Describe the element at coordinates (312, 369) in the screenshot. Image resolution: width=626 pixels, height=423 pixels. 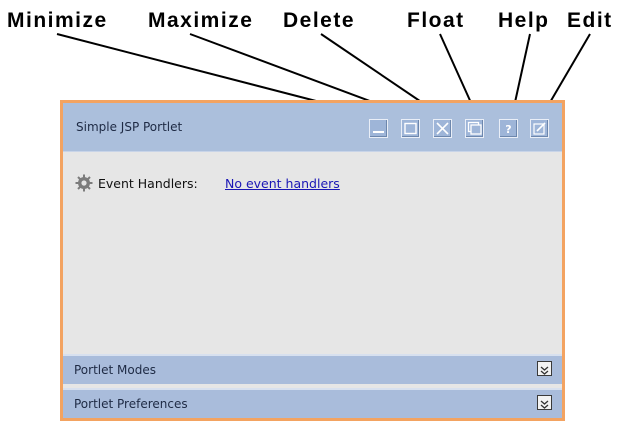
I see `section-portlet-modes: Portlet Modes` at that location.